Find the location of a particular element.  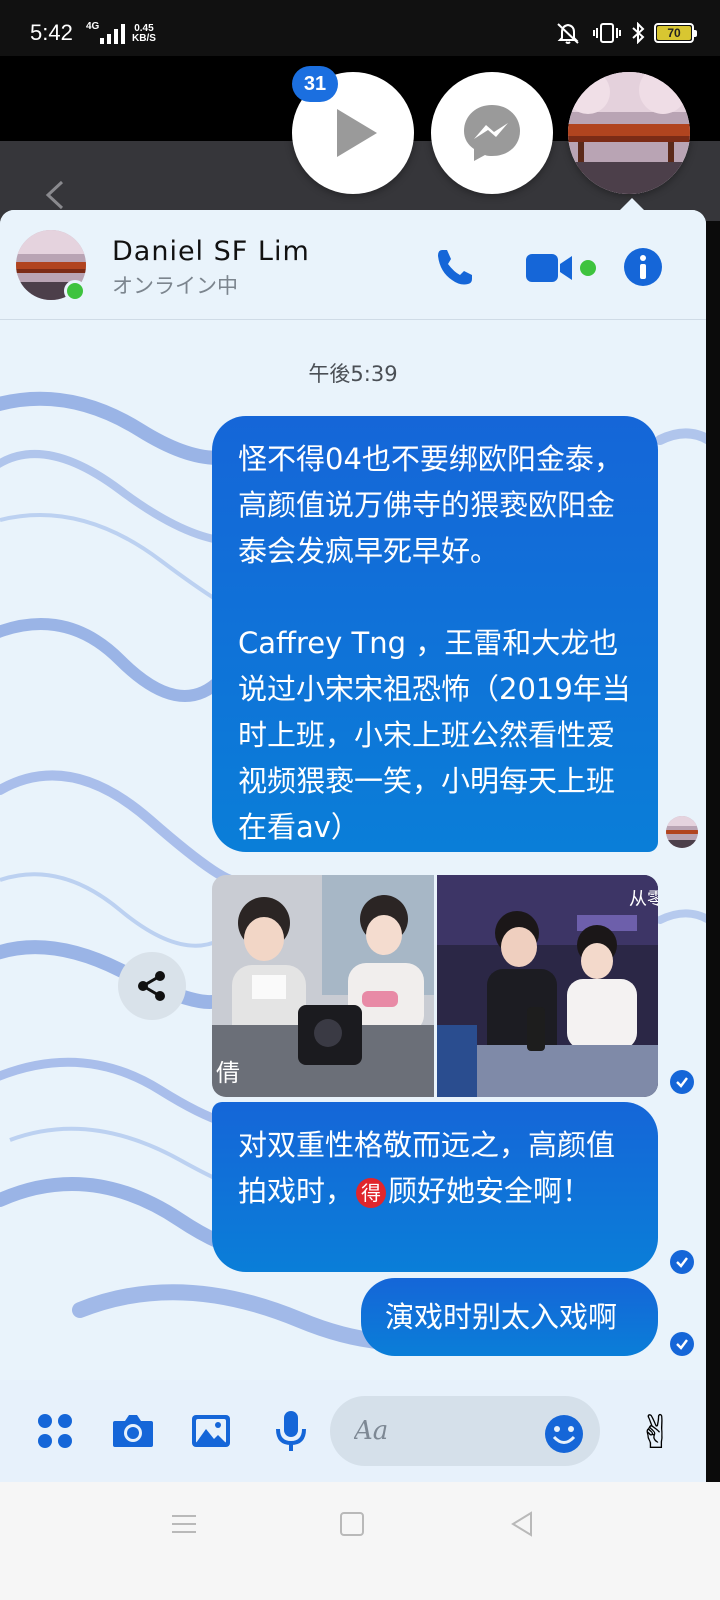

chat-head-badge: 31 is located at coordinates (315, 84).